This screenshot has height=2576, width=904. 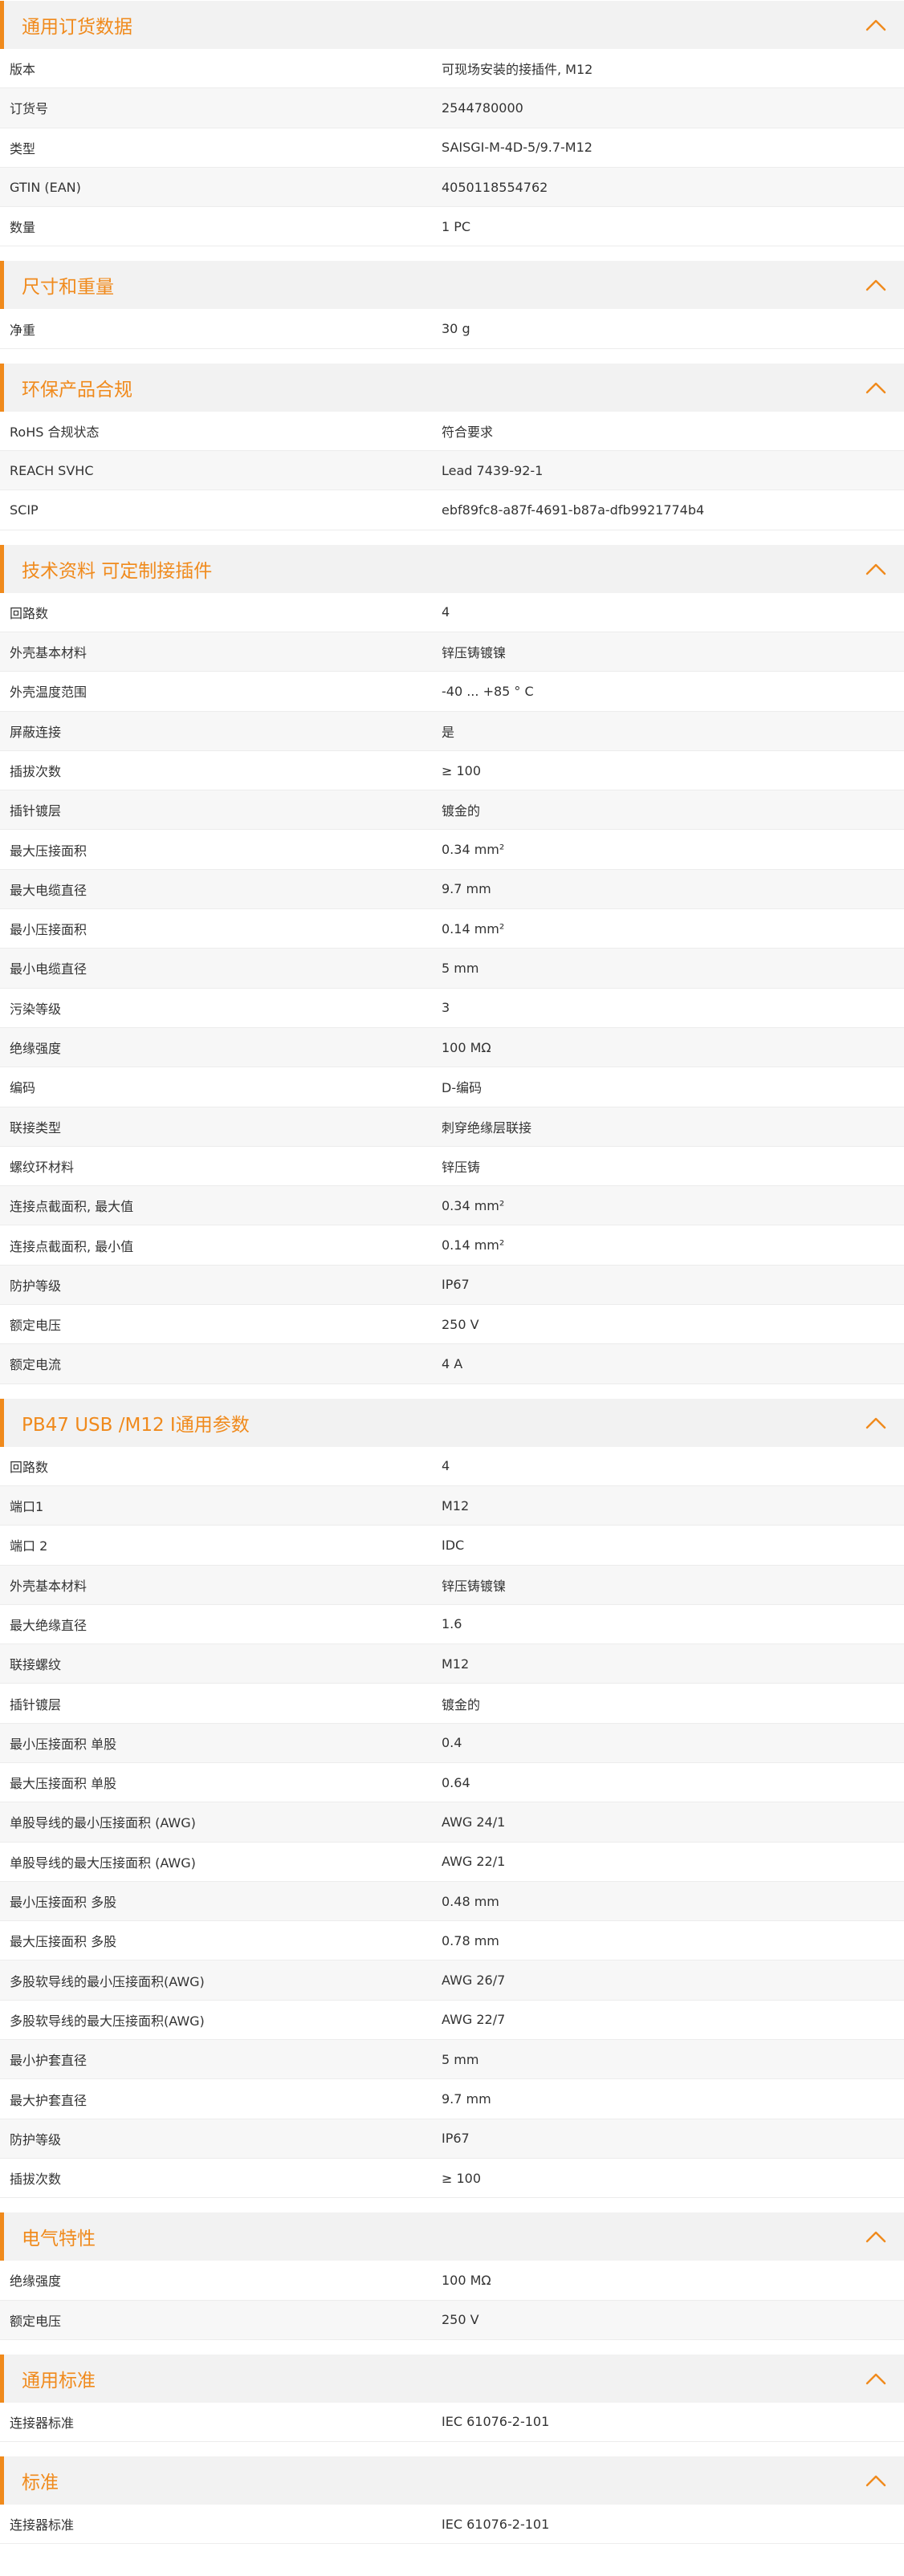 I want to click on section-header: 尺寸和重量, so click(x=452, y=285).